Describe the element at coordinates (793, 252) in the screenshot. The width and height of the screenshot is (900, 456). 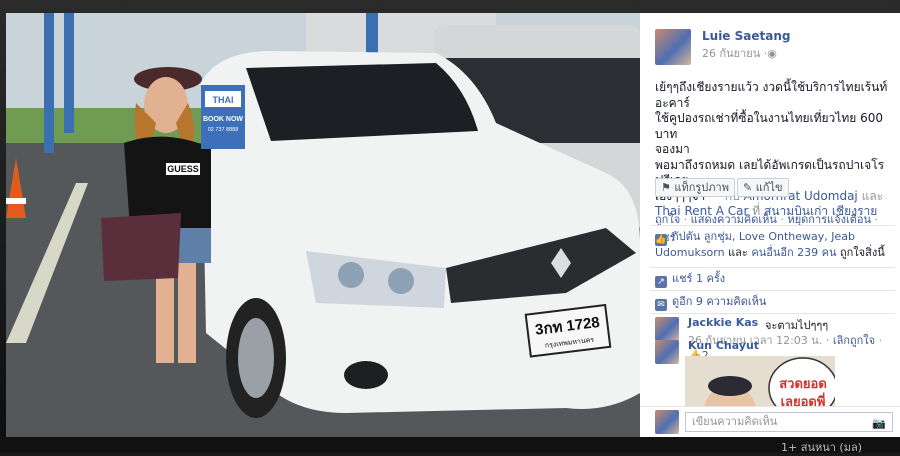
I see `likes-others-link: คนอื่นอีก 239 คน` at that location.